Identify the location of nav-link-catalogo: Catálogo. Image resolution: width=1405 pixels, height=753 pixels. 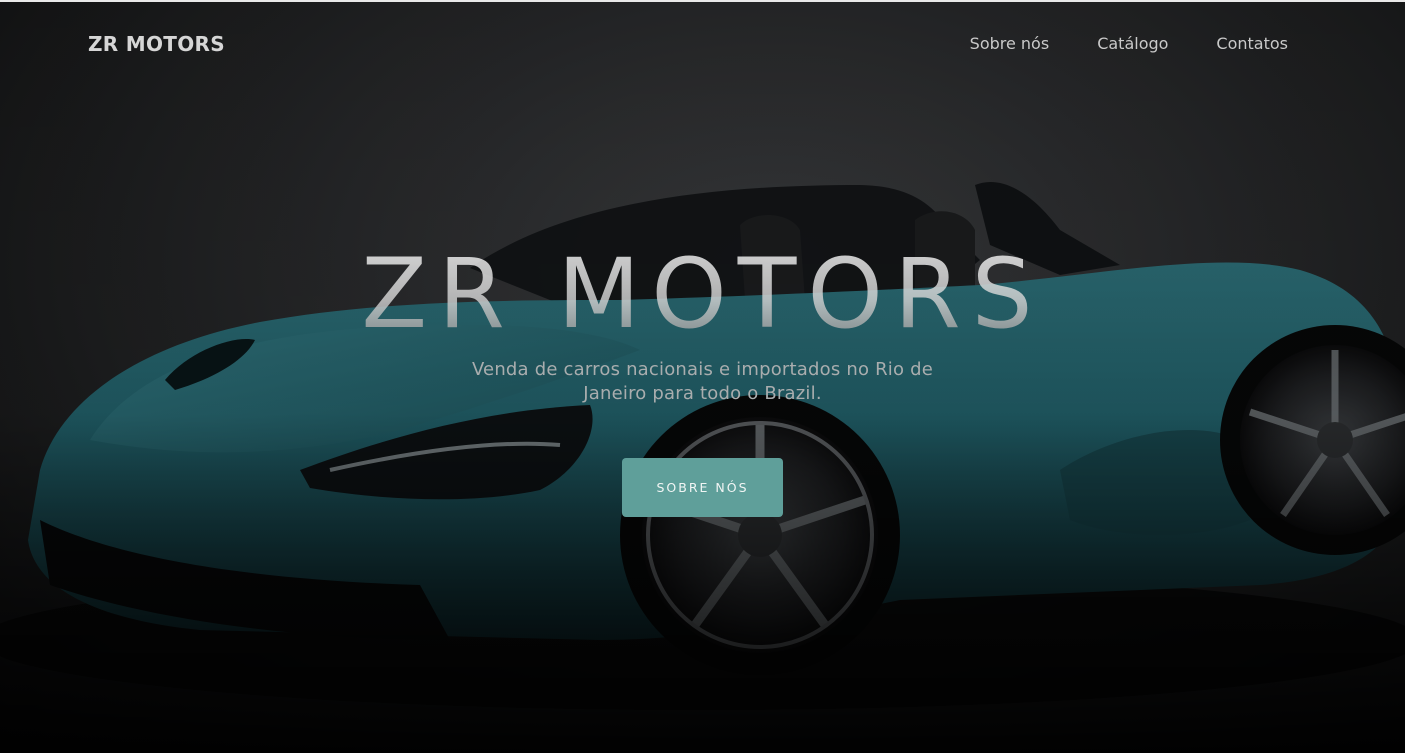
(1132, 43).